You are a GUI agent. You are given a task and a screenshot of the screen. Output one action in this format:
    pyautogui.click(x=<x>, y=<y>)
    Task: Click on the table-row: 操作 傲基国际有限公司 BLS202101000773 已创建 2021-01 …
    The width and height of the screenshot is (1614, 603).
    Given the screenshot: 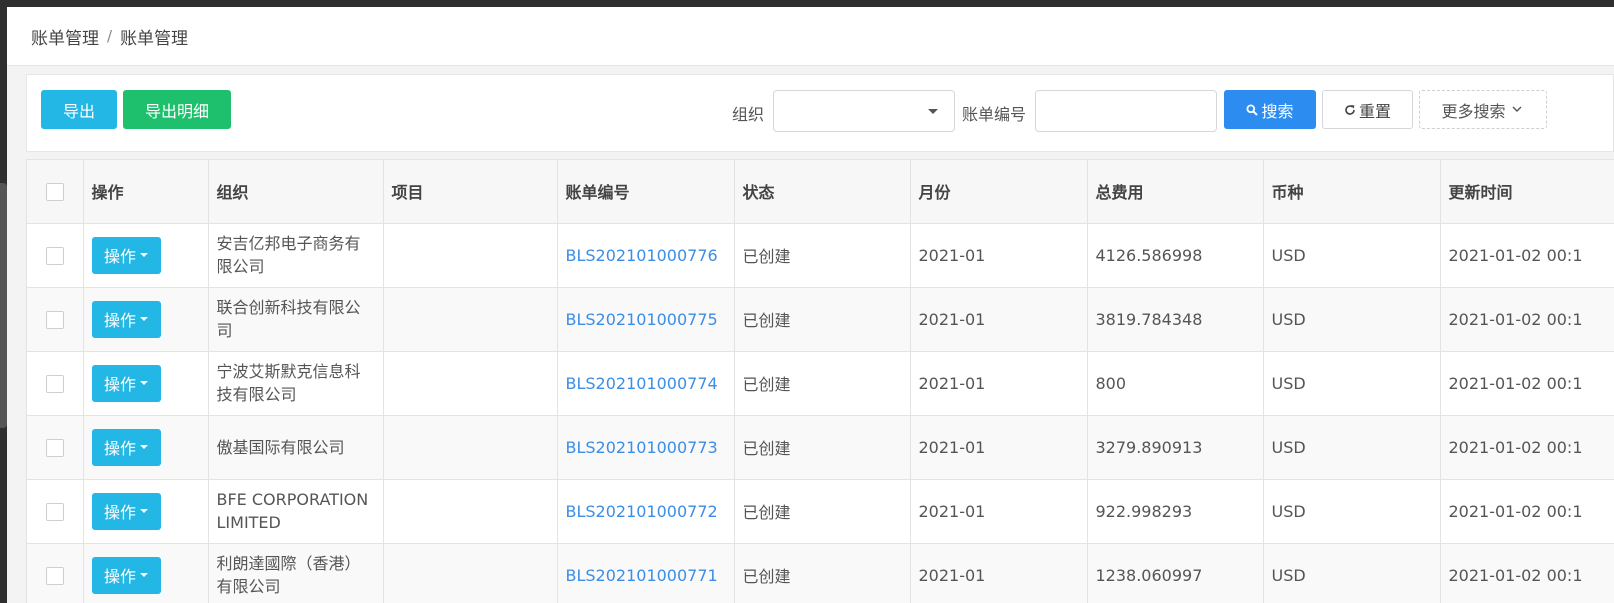 What is the action you would take?
    pyautogui.click(x=820, y=447)
    